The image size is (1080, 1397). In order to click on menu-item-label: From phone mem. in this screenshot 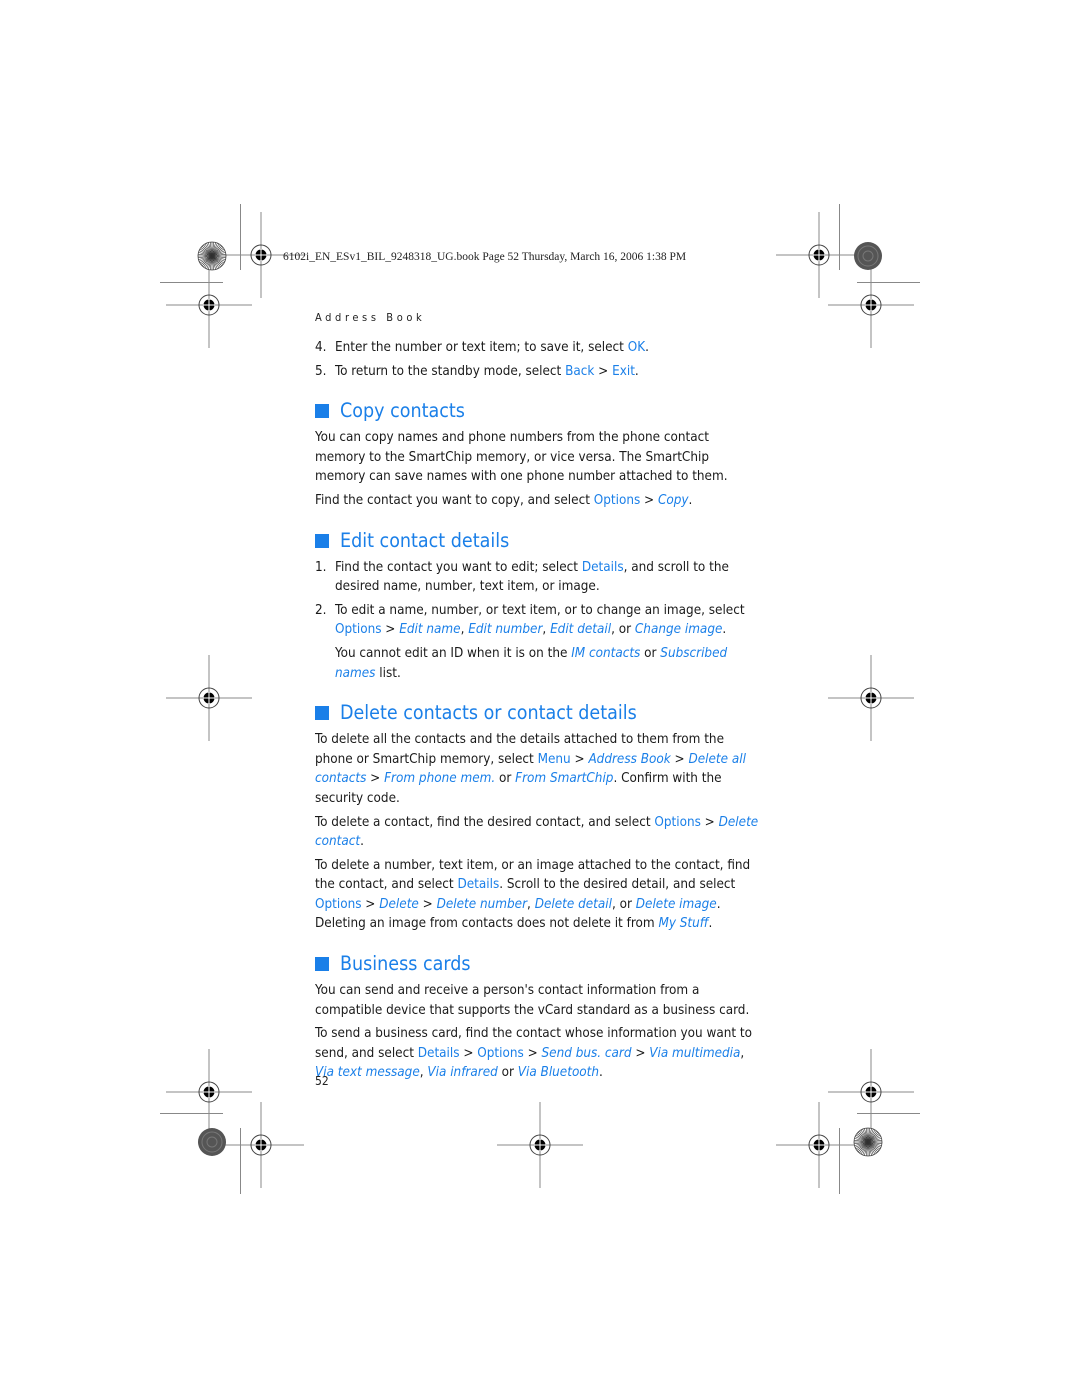, I will do `click(440, 779)`.